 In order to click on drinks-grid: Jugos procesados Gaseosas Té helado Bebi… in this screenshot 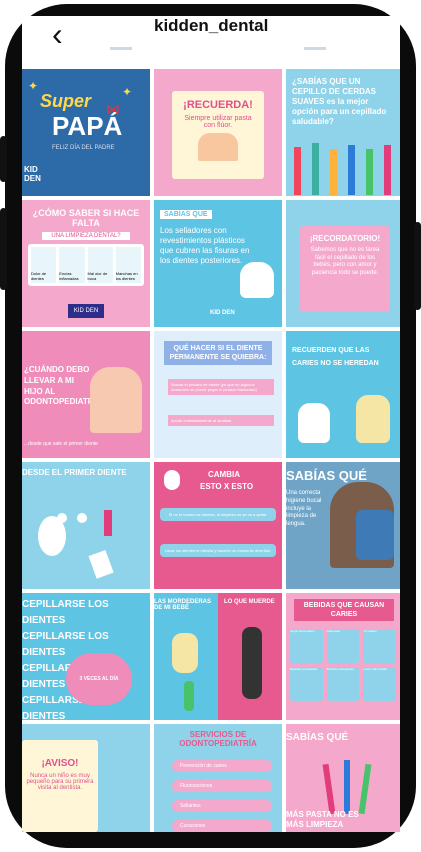, I will do `click(343, 665)`.